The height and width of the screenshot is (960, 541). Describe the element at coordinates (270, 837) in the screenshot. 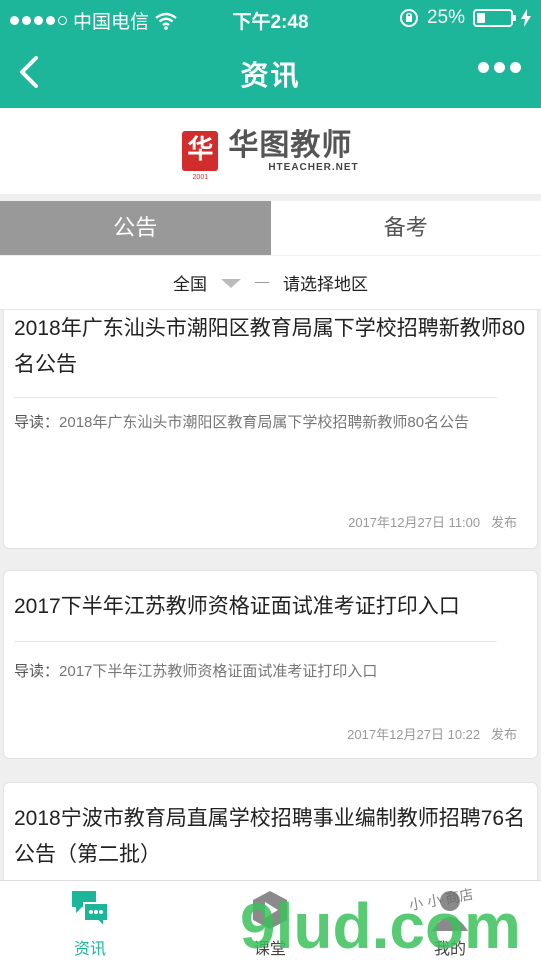

I see `article-title: 2018宁波市教育局直属学校招聘事业编制教师招聘76名公告（第二批）` at that location.